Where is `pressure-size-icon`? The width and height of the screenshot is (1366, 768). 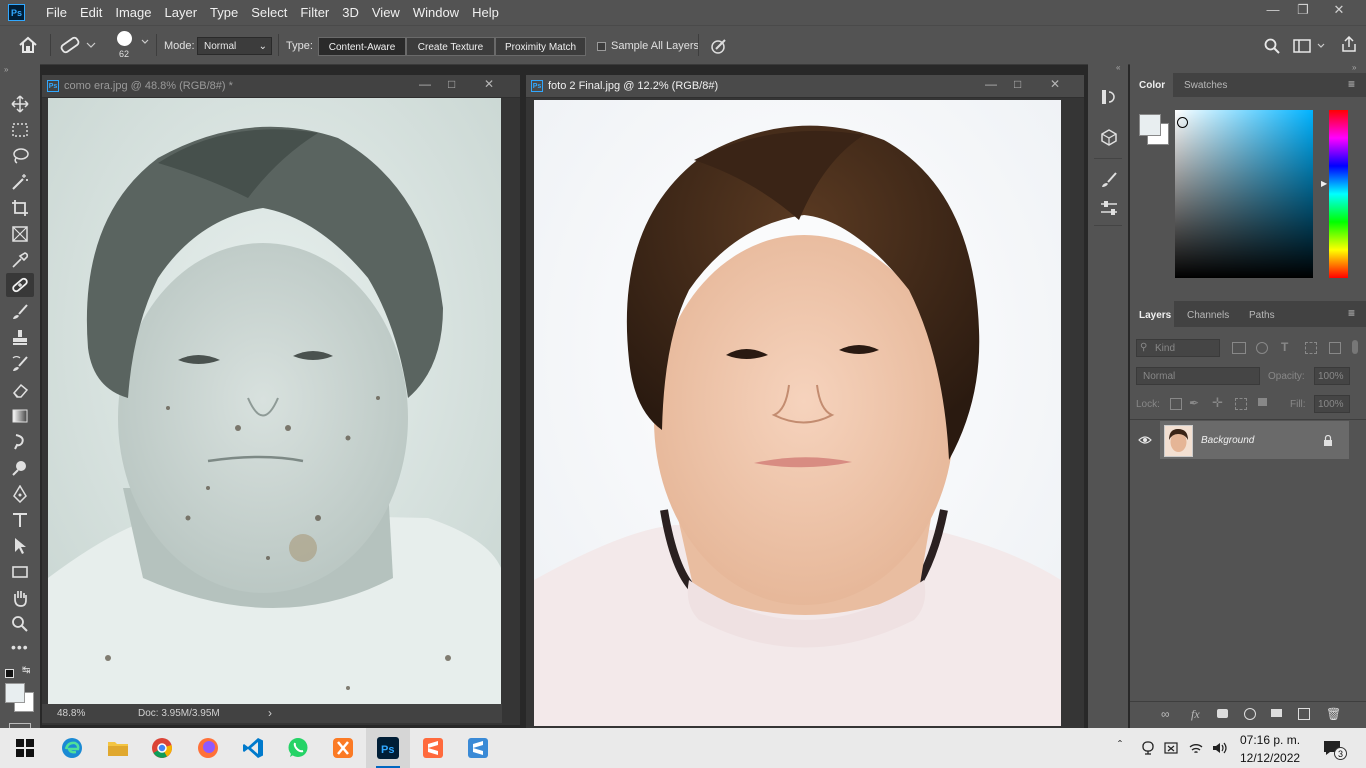
pressure-size-icon is located at coordinates (719, 46).